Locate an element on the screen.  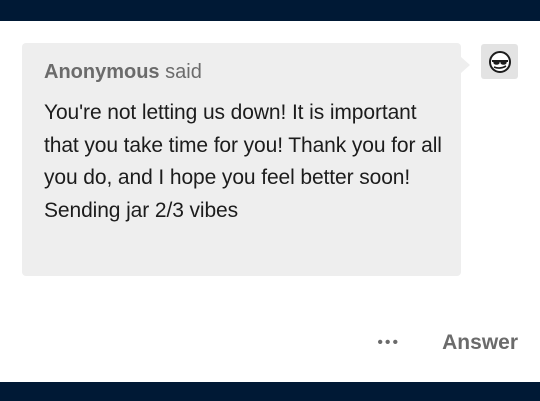
bottom-nav-bar is located at coordinates (270, 391).